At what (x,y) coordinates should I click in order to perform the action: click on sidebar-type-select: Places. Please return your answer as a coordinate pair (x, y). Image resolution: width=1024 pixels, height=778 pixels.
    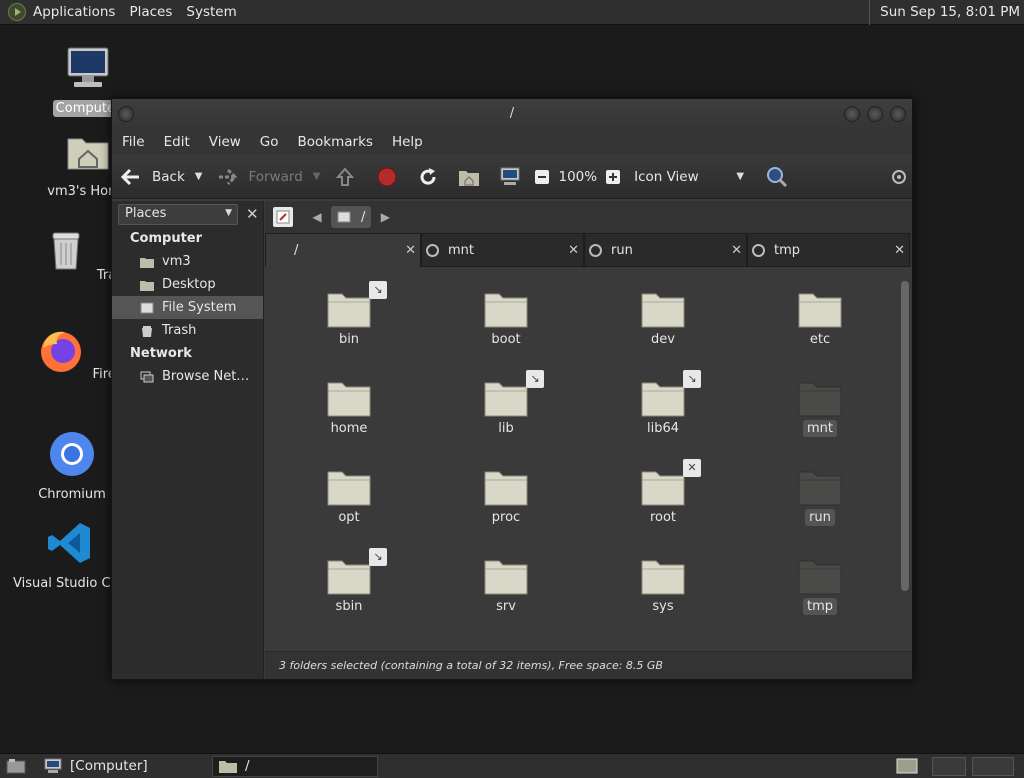
    Looking at the image, I should click on (178, 214).